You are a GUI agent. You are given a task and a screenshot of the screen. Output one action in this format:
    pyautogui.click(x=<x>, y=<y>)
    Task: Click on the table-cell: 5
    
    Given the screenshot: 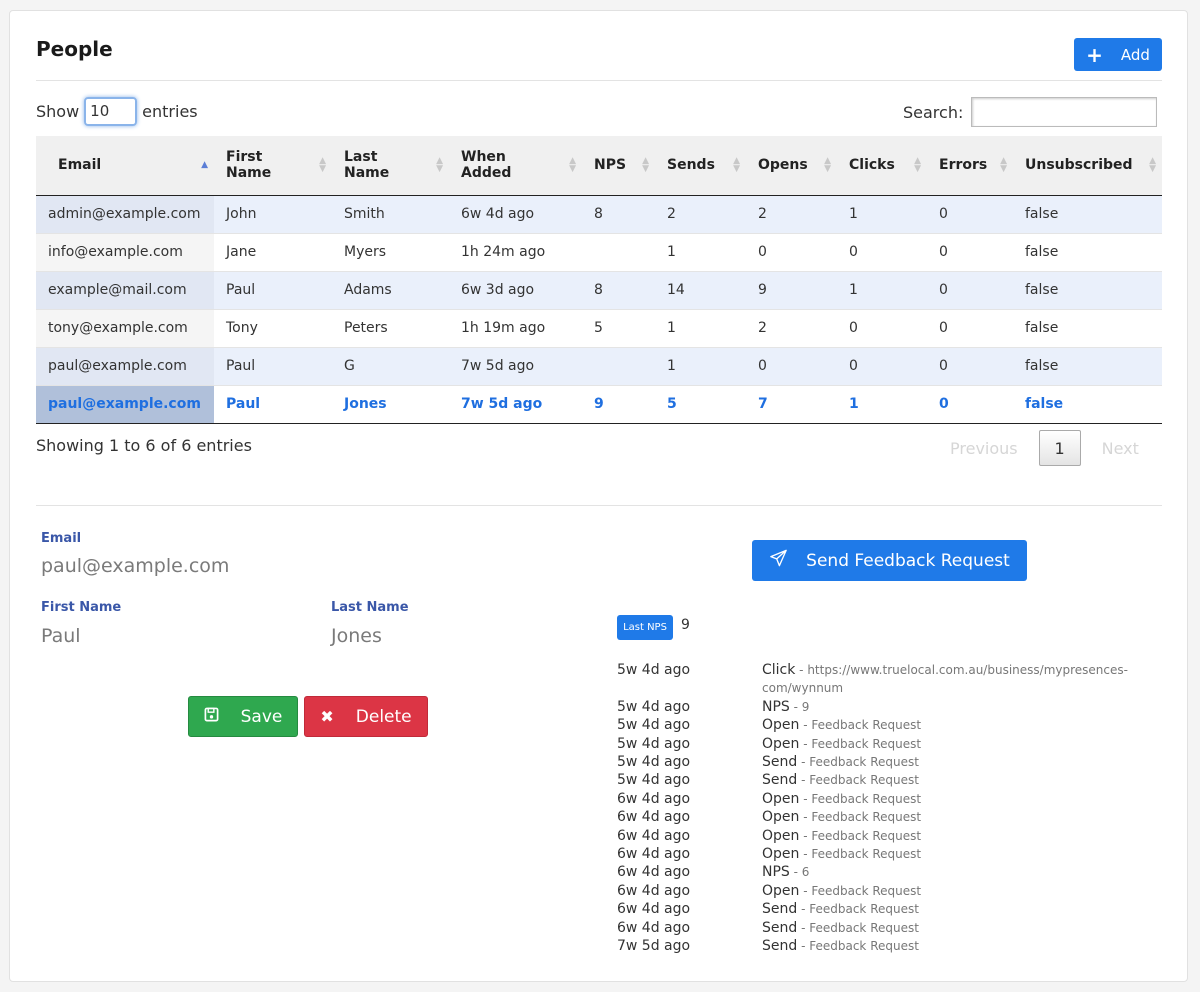 What is the action you would take?
    pyautogui.click(x=672, y=404)
    